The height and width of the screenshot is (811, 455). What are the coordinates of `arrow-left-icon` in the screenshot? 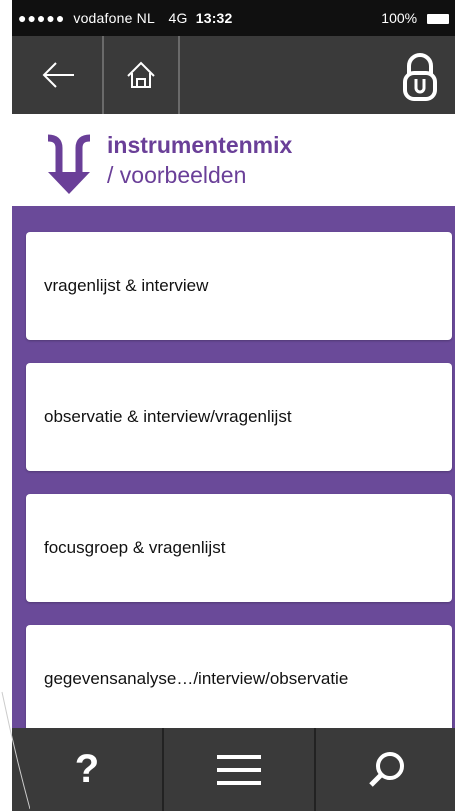 It's located at (58, 75).